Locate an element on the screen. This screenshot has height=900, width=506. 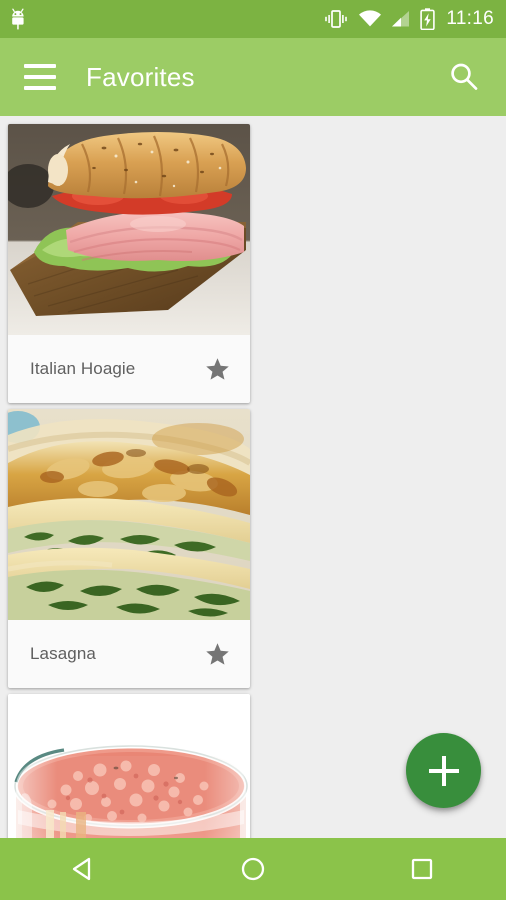
android-navigation-bar is located at coordinates (253, 869).